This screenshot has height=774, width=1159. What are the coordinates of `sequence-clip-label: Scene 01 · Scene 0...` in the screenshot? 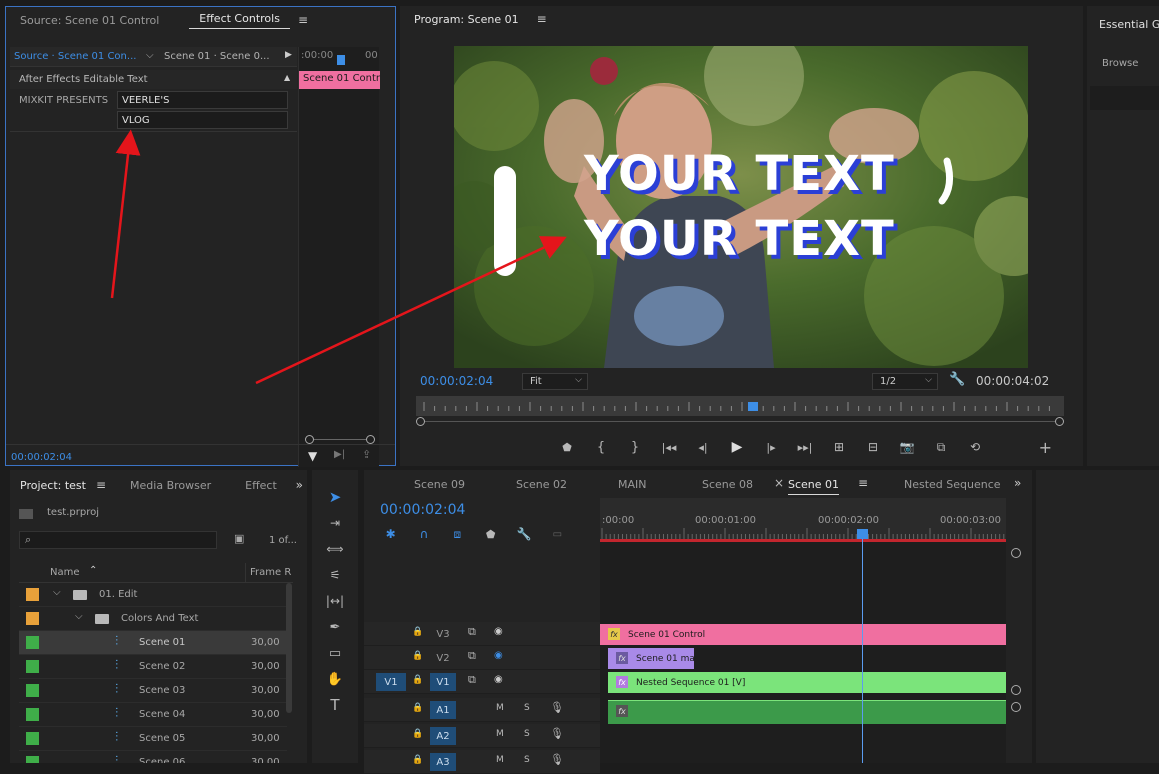 It's located at (217, 56).